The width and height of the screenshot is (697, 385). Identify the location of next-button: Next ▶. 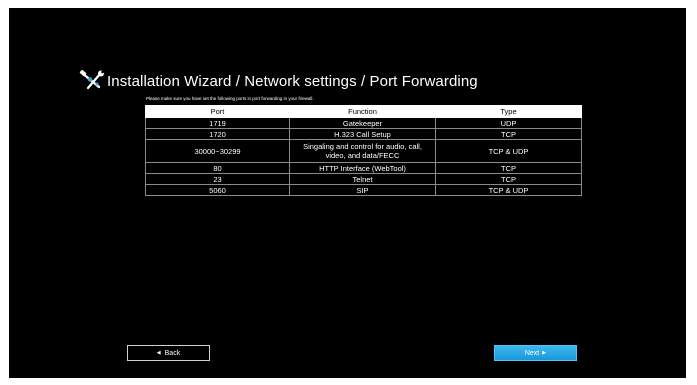
(535, 353).